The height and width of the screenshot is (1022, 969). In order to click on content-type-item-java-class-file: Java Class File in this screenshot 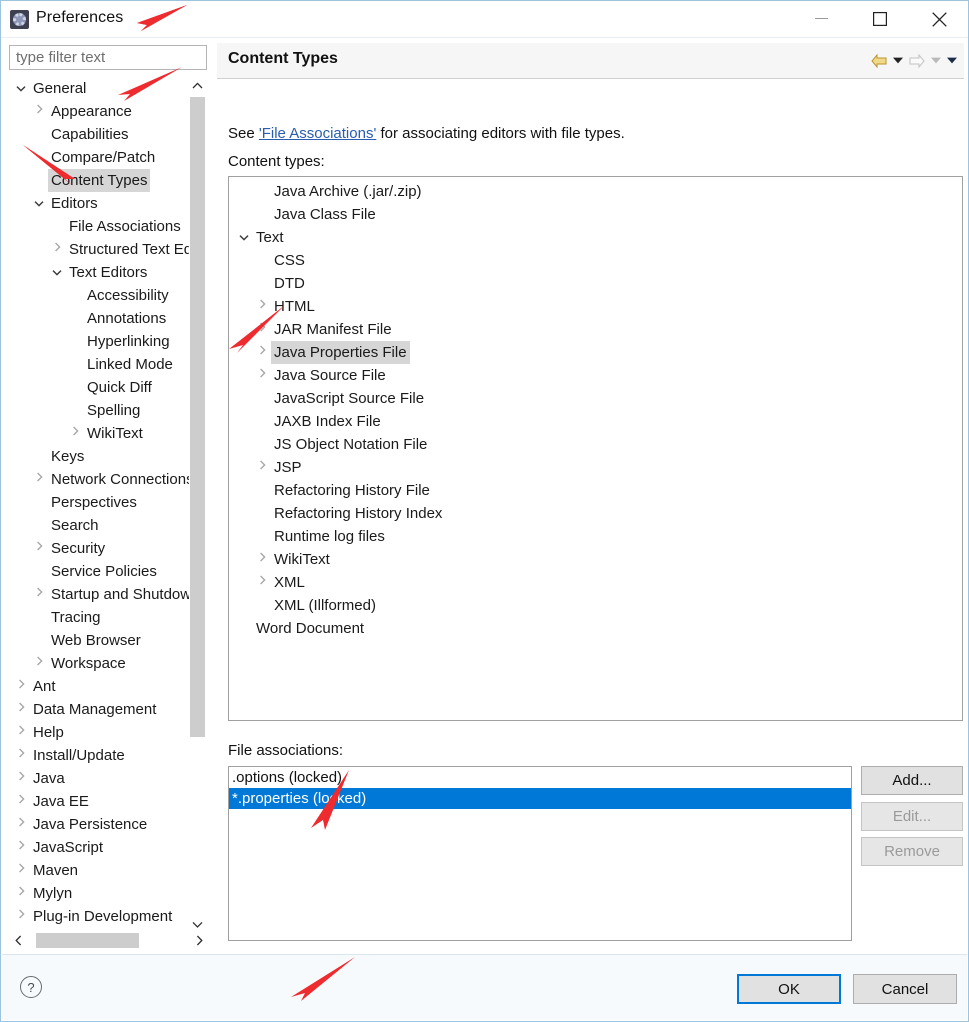, I will do `click(595, 214)`.